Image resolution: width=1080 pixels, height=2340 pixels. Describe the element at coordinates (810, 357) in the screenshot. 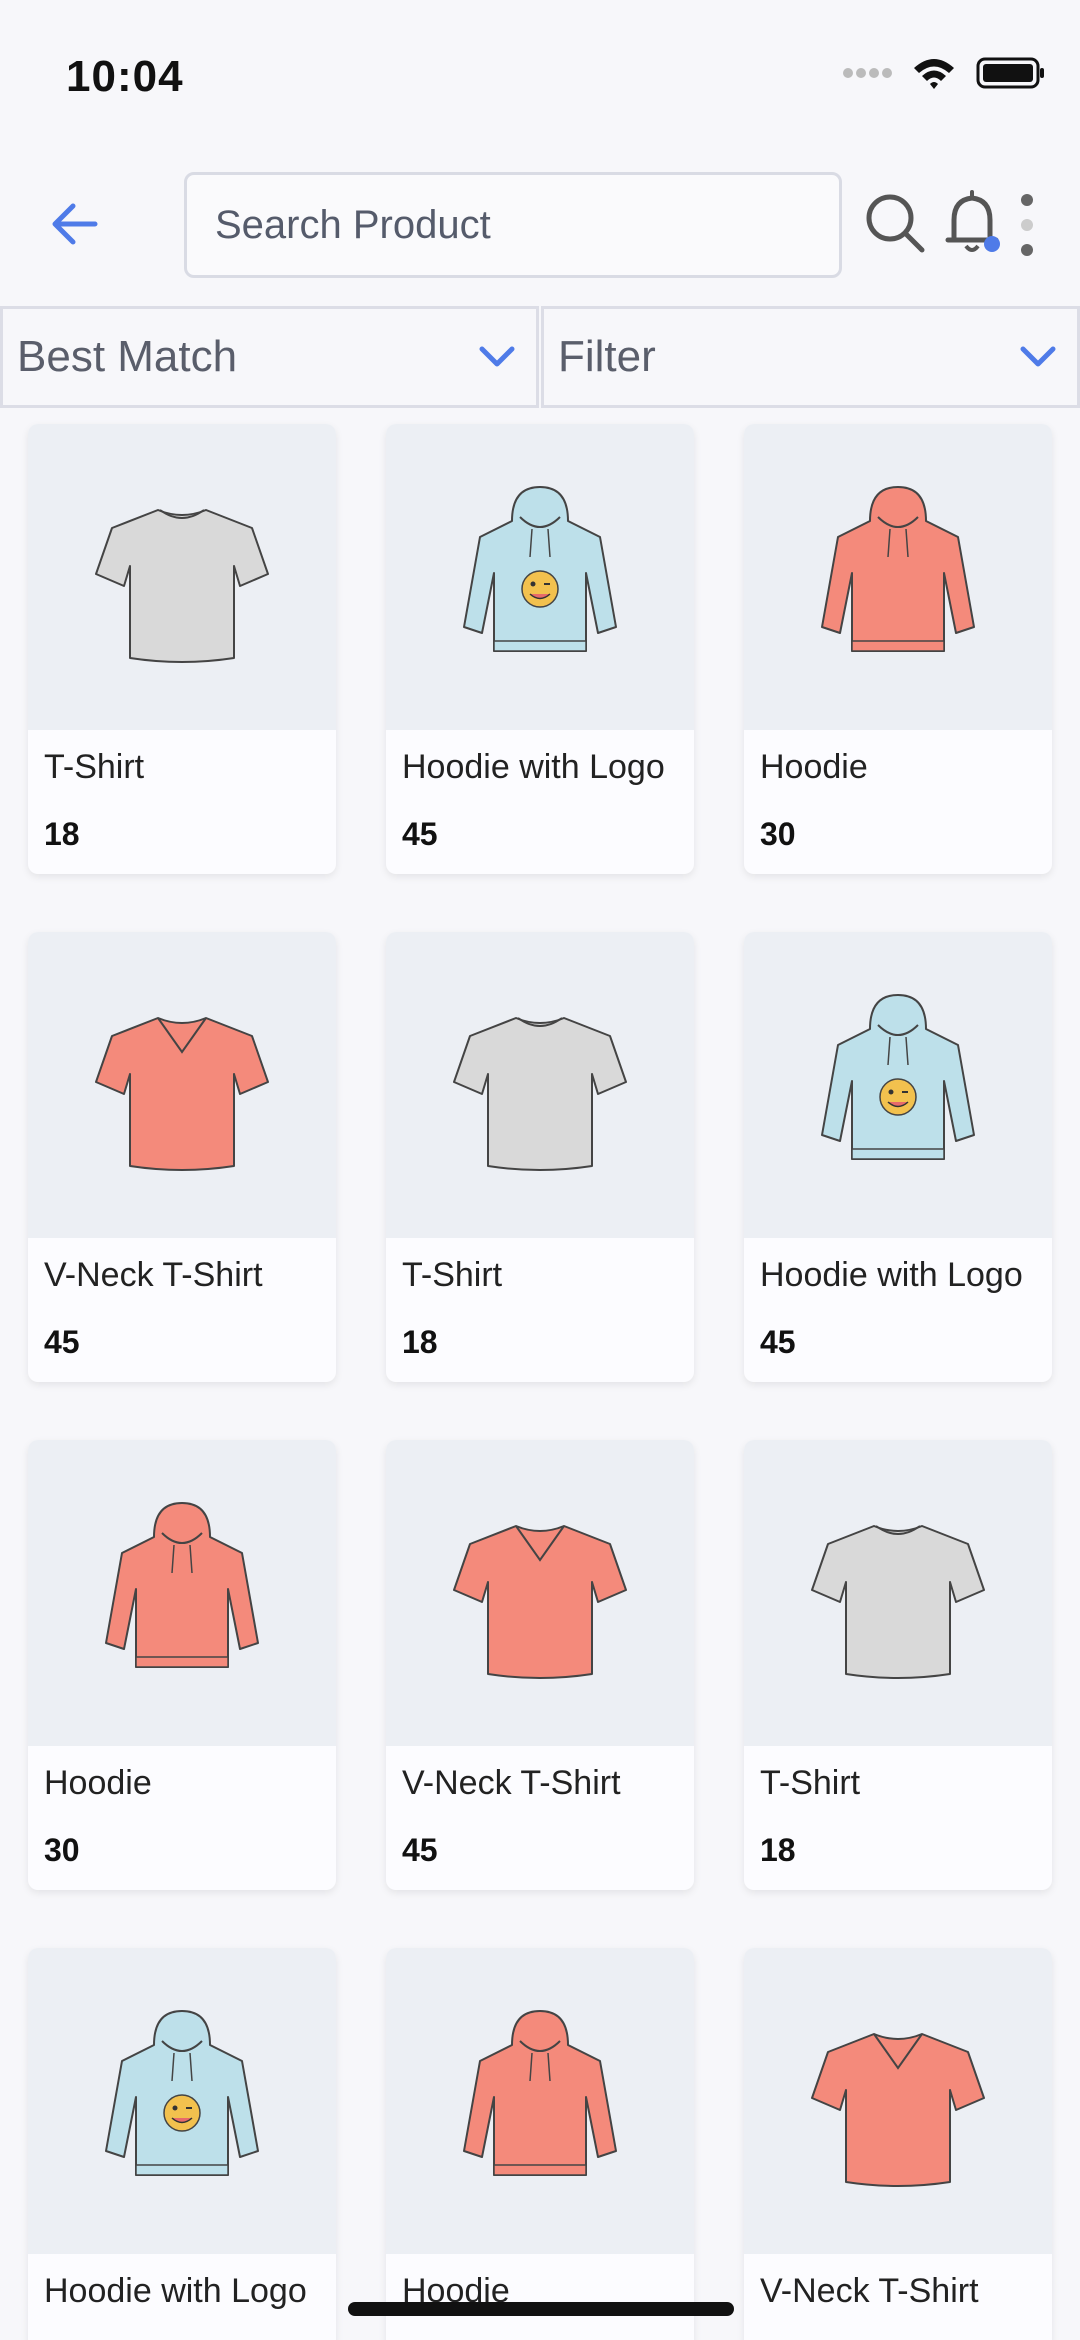

I see `filter-dropdown: Filter` at that location.